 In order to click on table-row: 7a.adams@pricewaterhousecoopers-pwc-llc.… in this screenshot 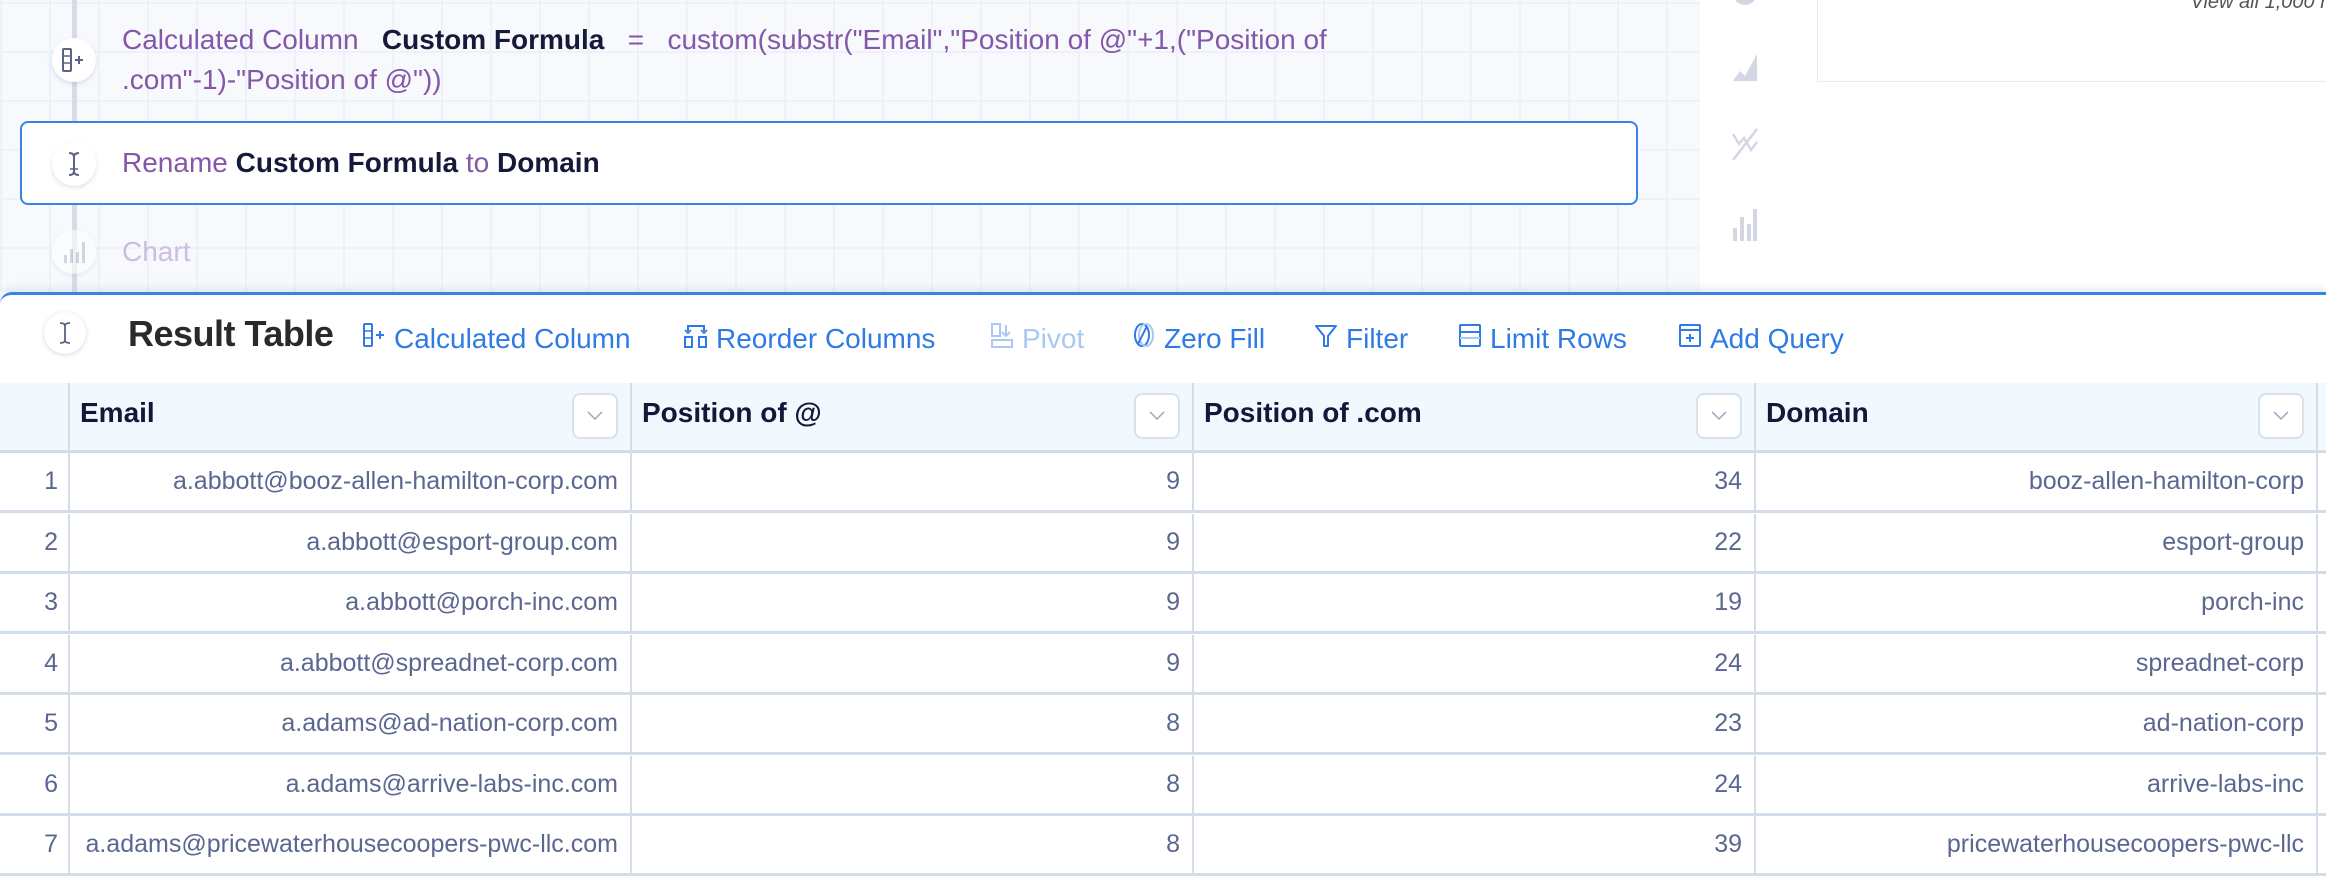, I will do `click(1163, 846)`.